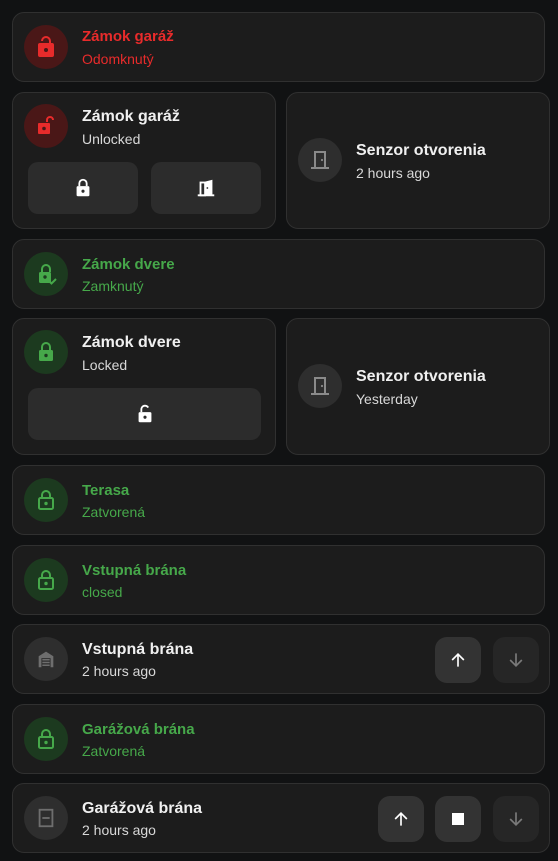  Describe the element at coordinates (393, 173) in the screenshot. I see `sensor-1-state: 2 hours ago` at that location.